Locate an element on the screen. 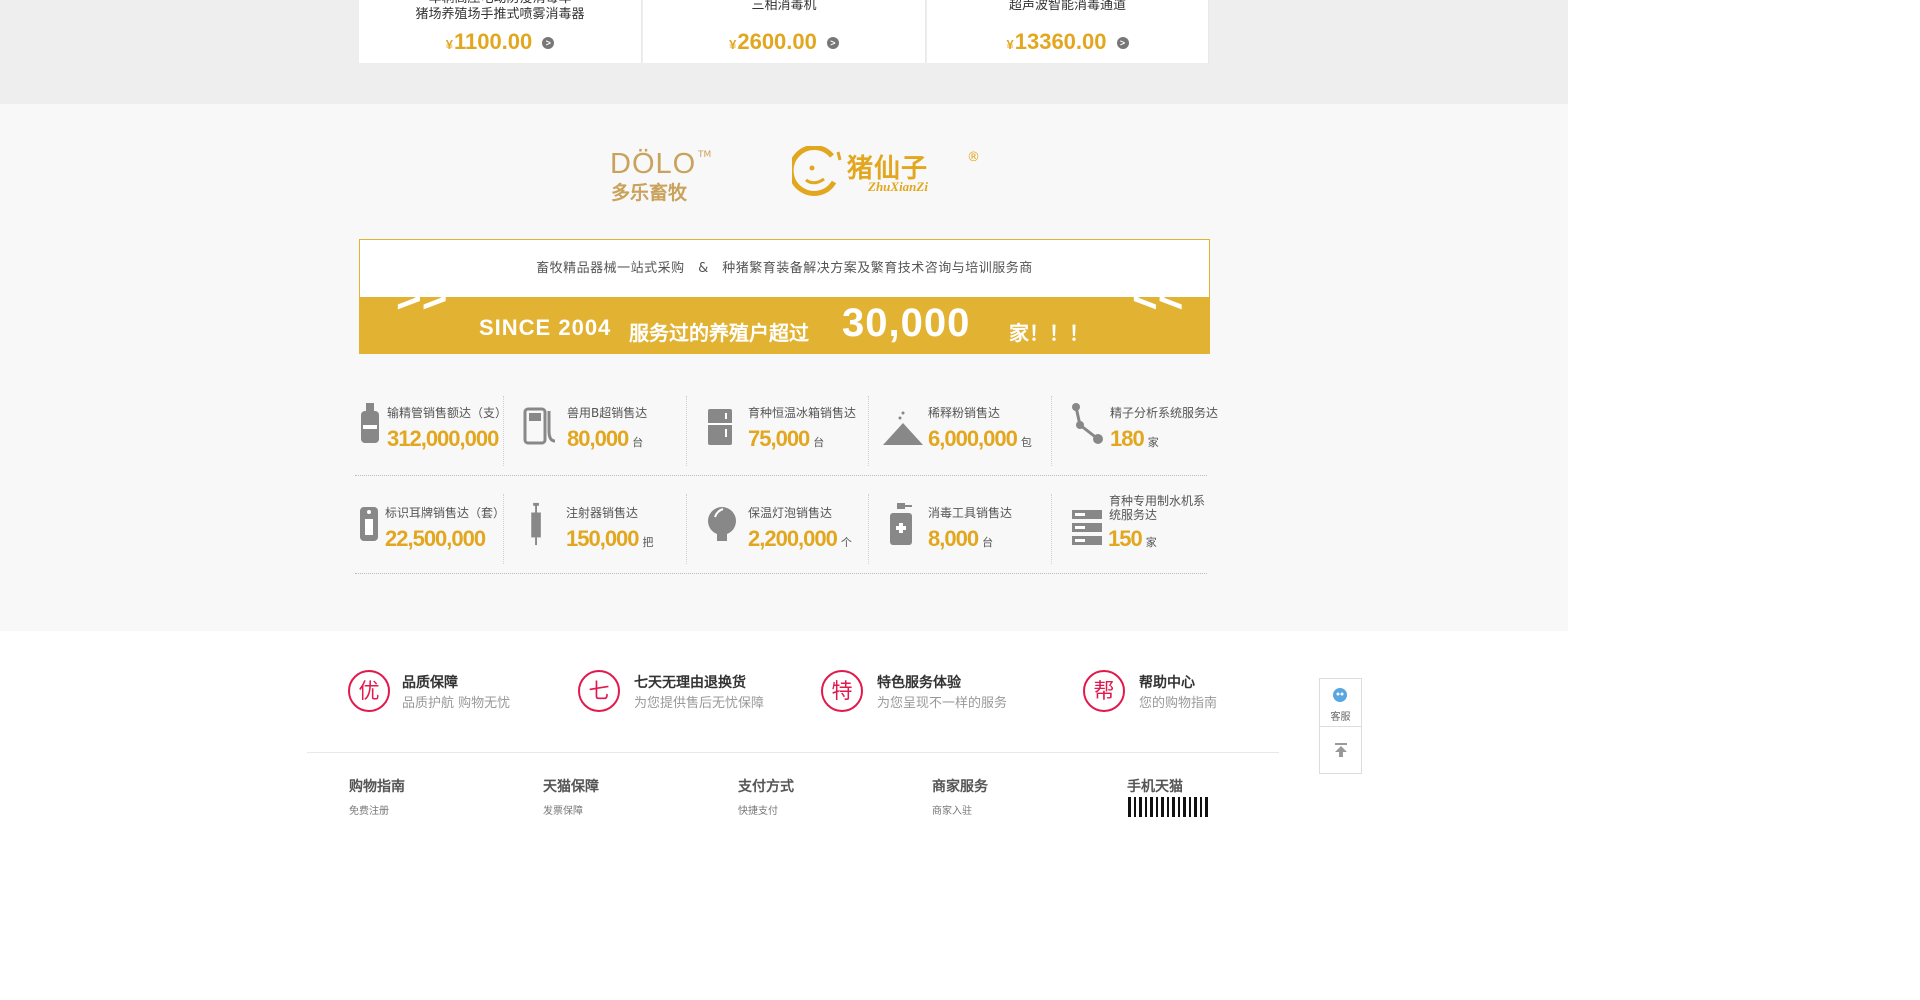 The height and width of the screenshot is (1000, 1920). stat-item: 兽用B超销售达 80,000 台 is located at coordinates (614, 433).